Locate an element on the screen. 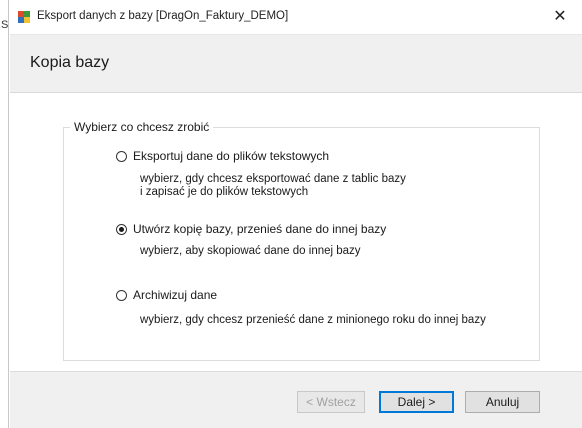  radio-label-export-text: Eksportuj dane do plików tekstowych is located at coordinates (231, 156).